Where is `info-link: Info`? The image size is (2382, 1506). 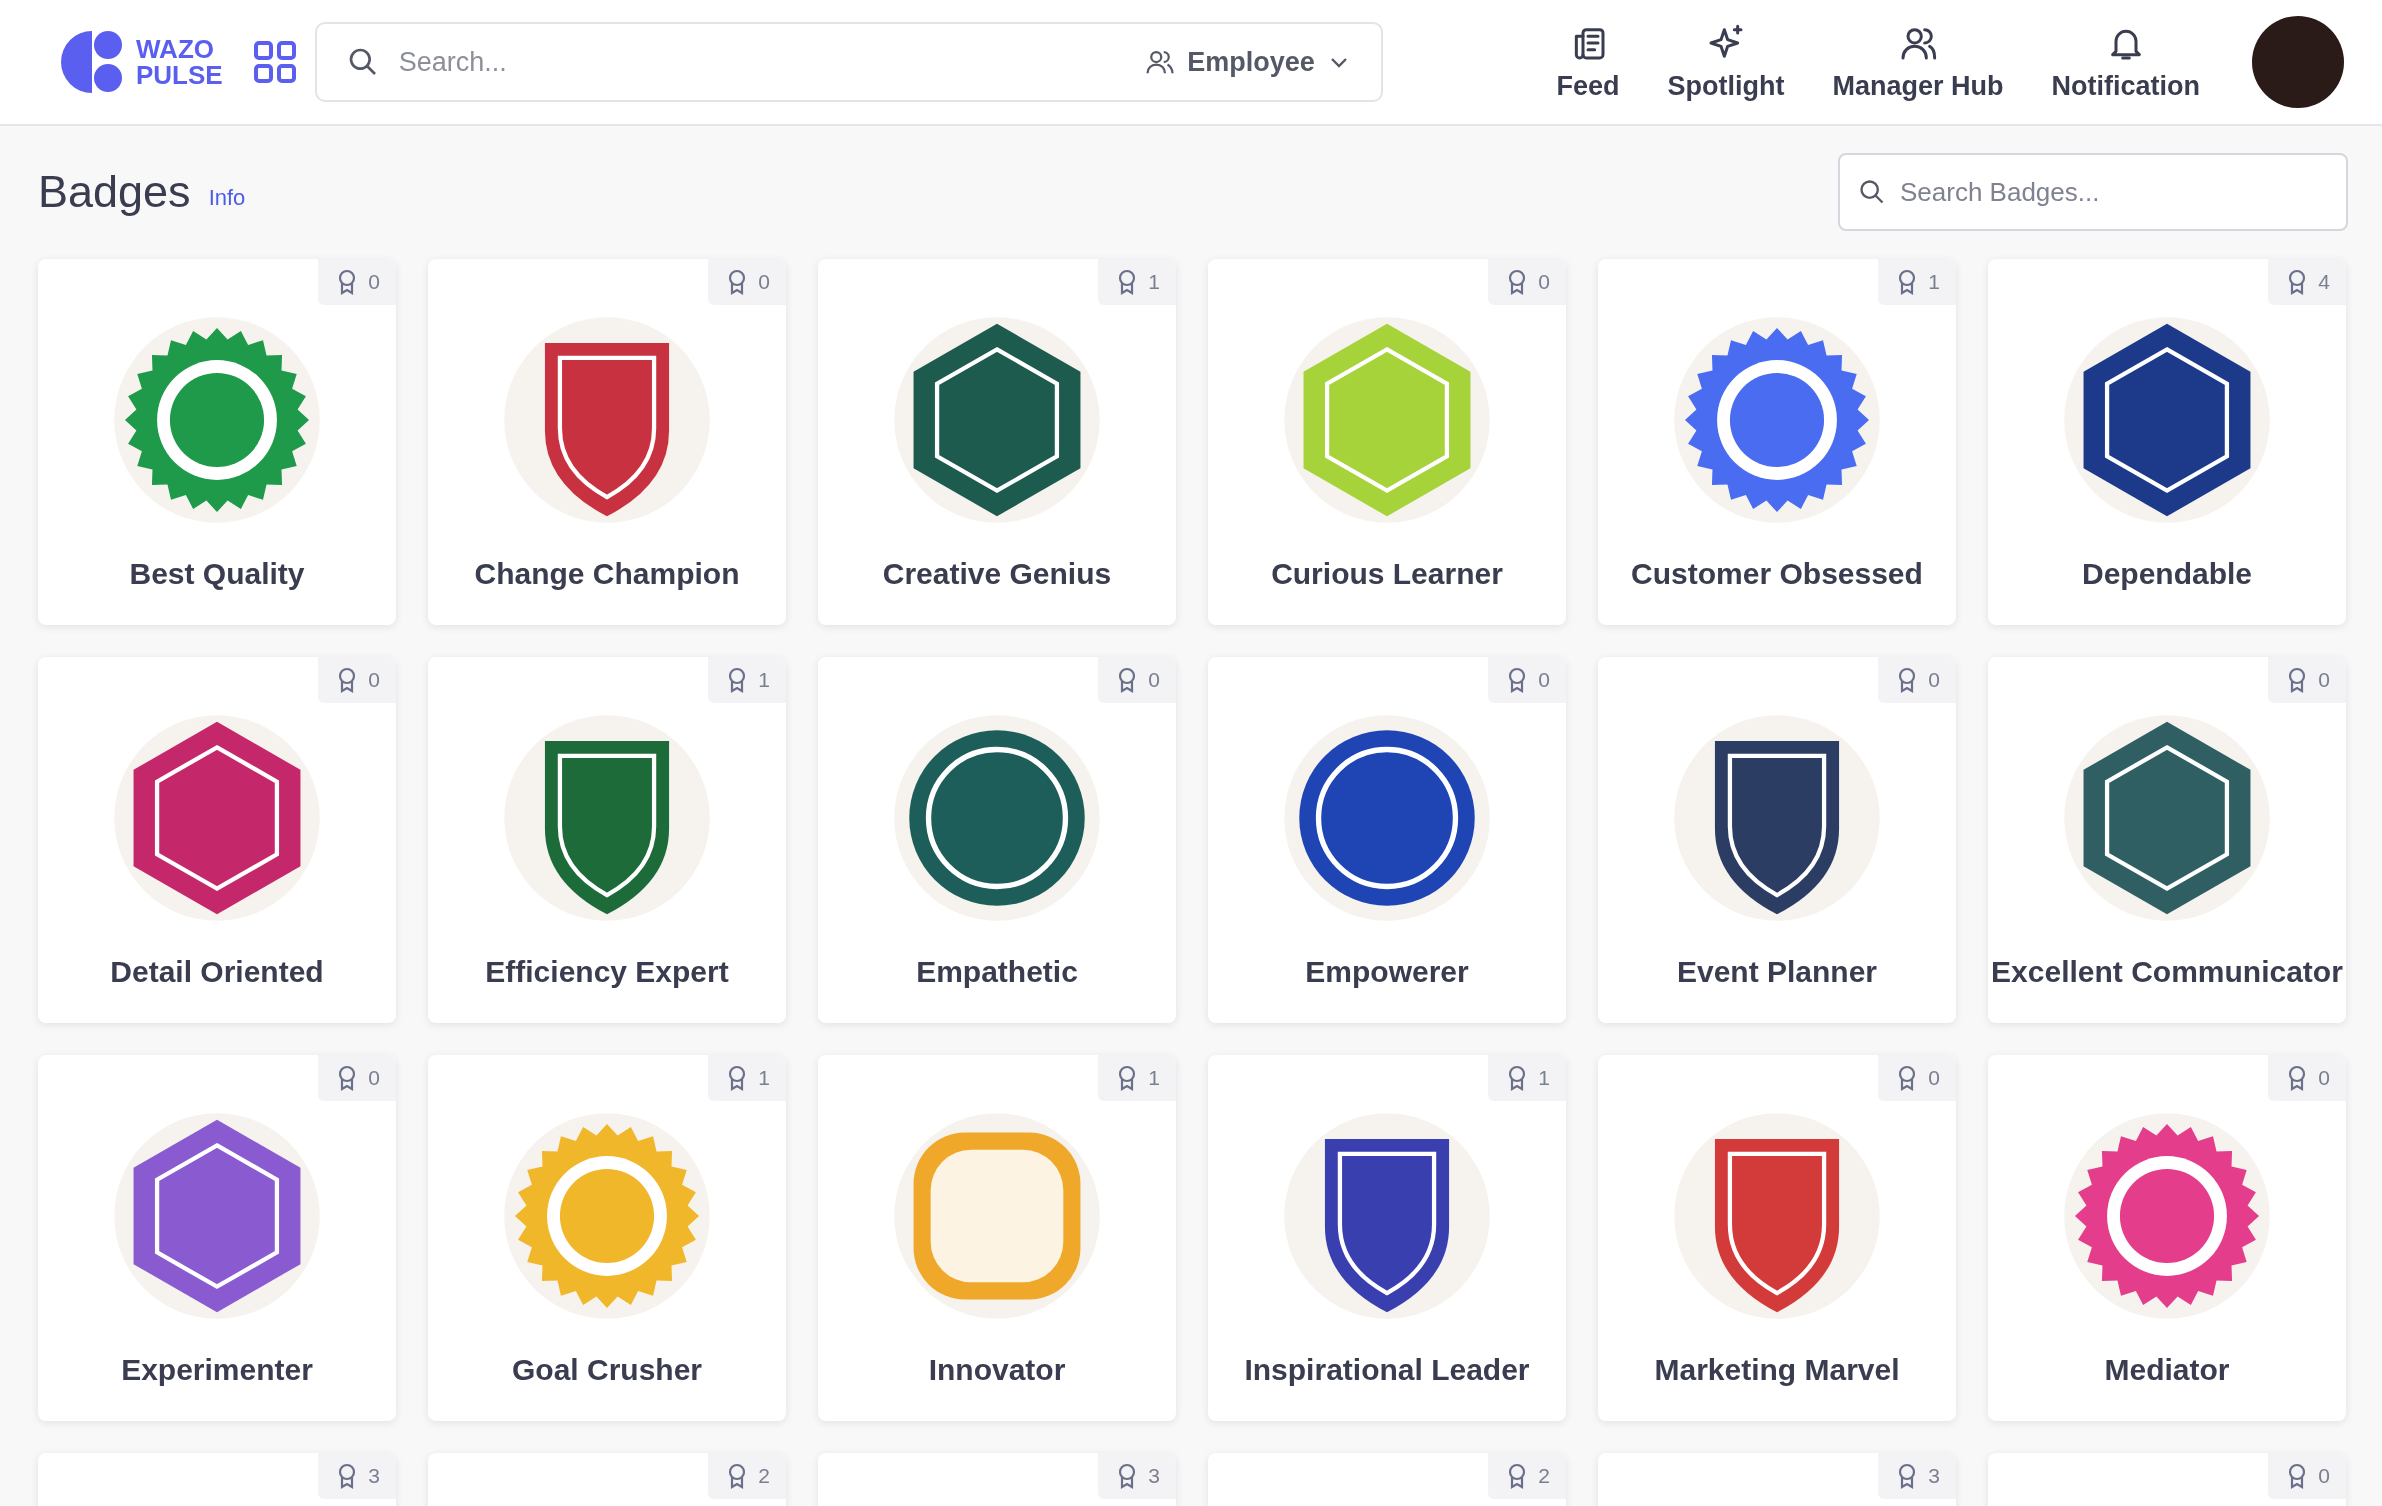
info-link: Info is located at coordinates (227, 198).